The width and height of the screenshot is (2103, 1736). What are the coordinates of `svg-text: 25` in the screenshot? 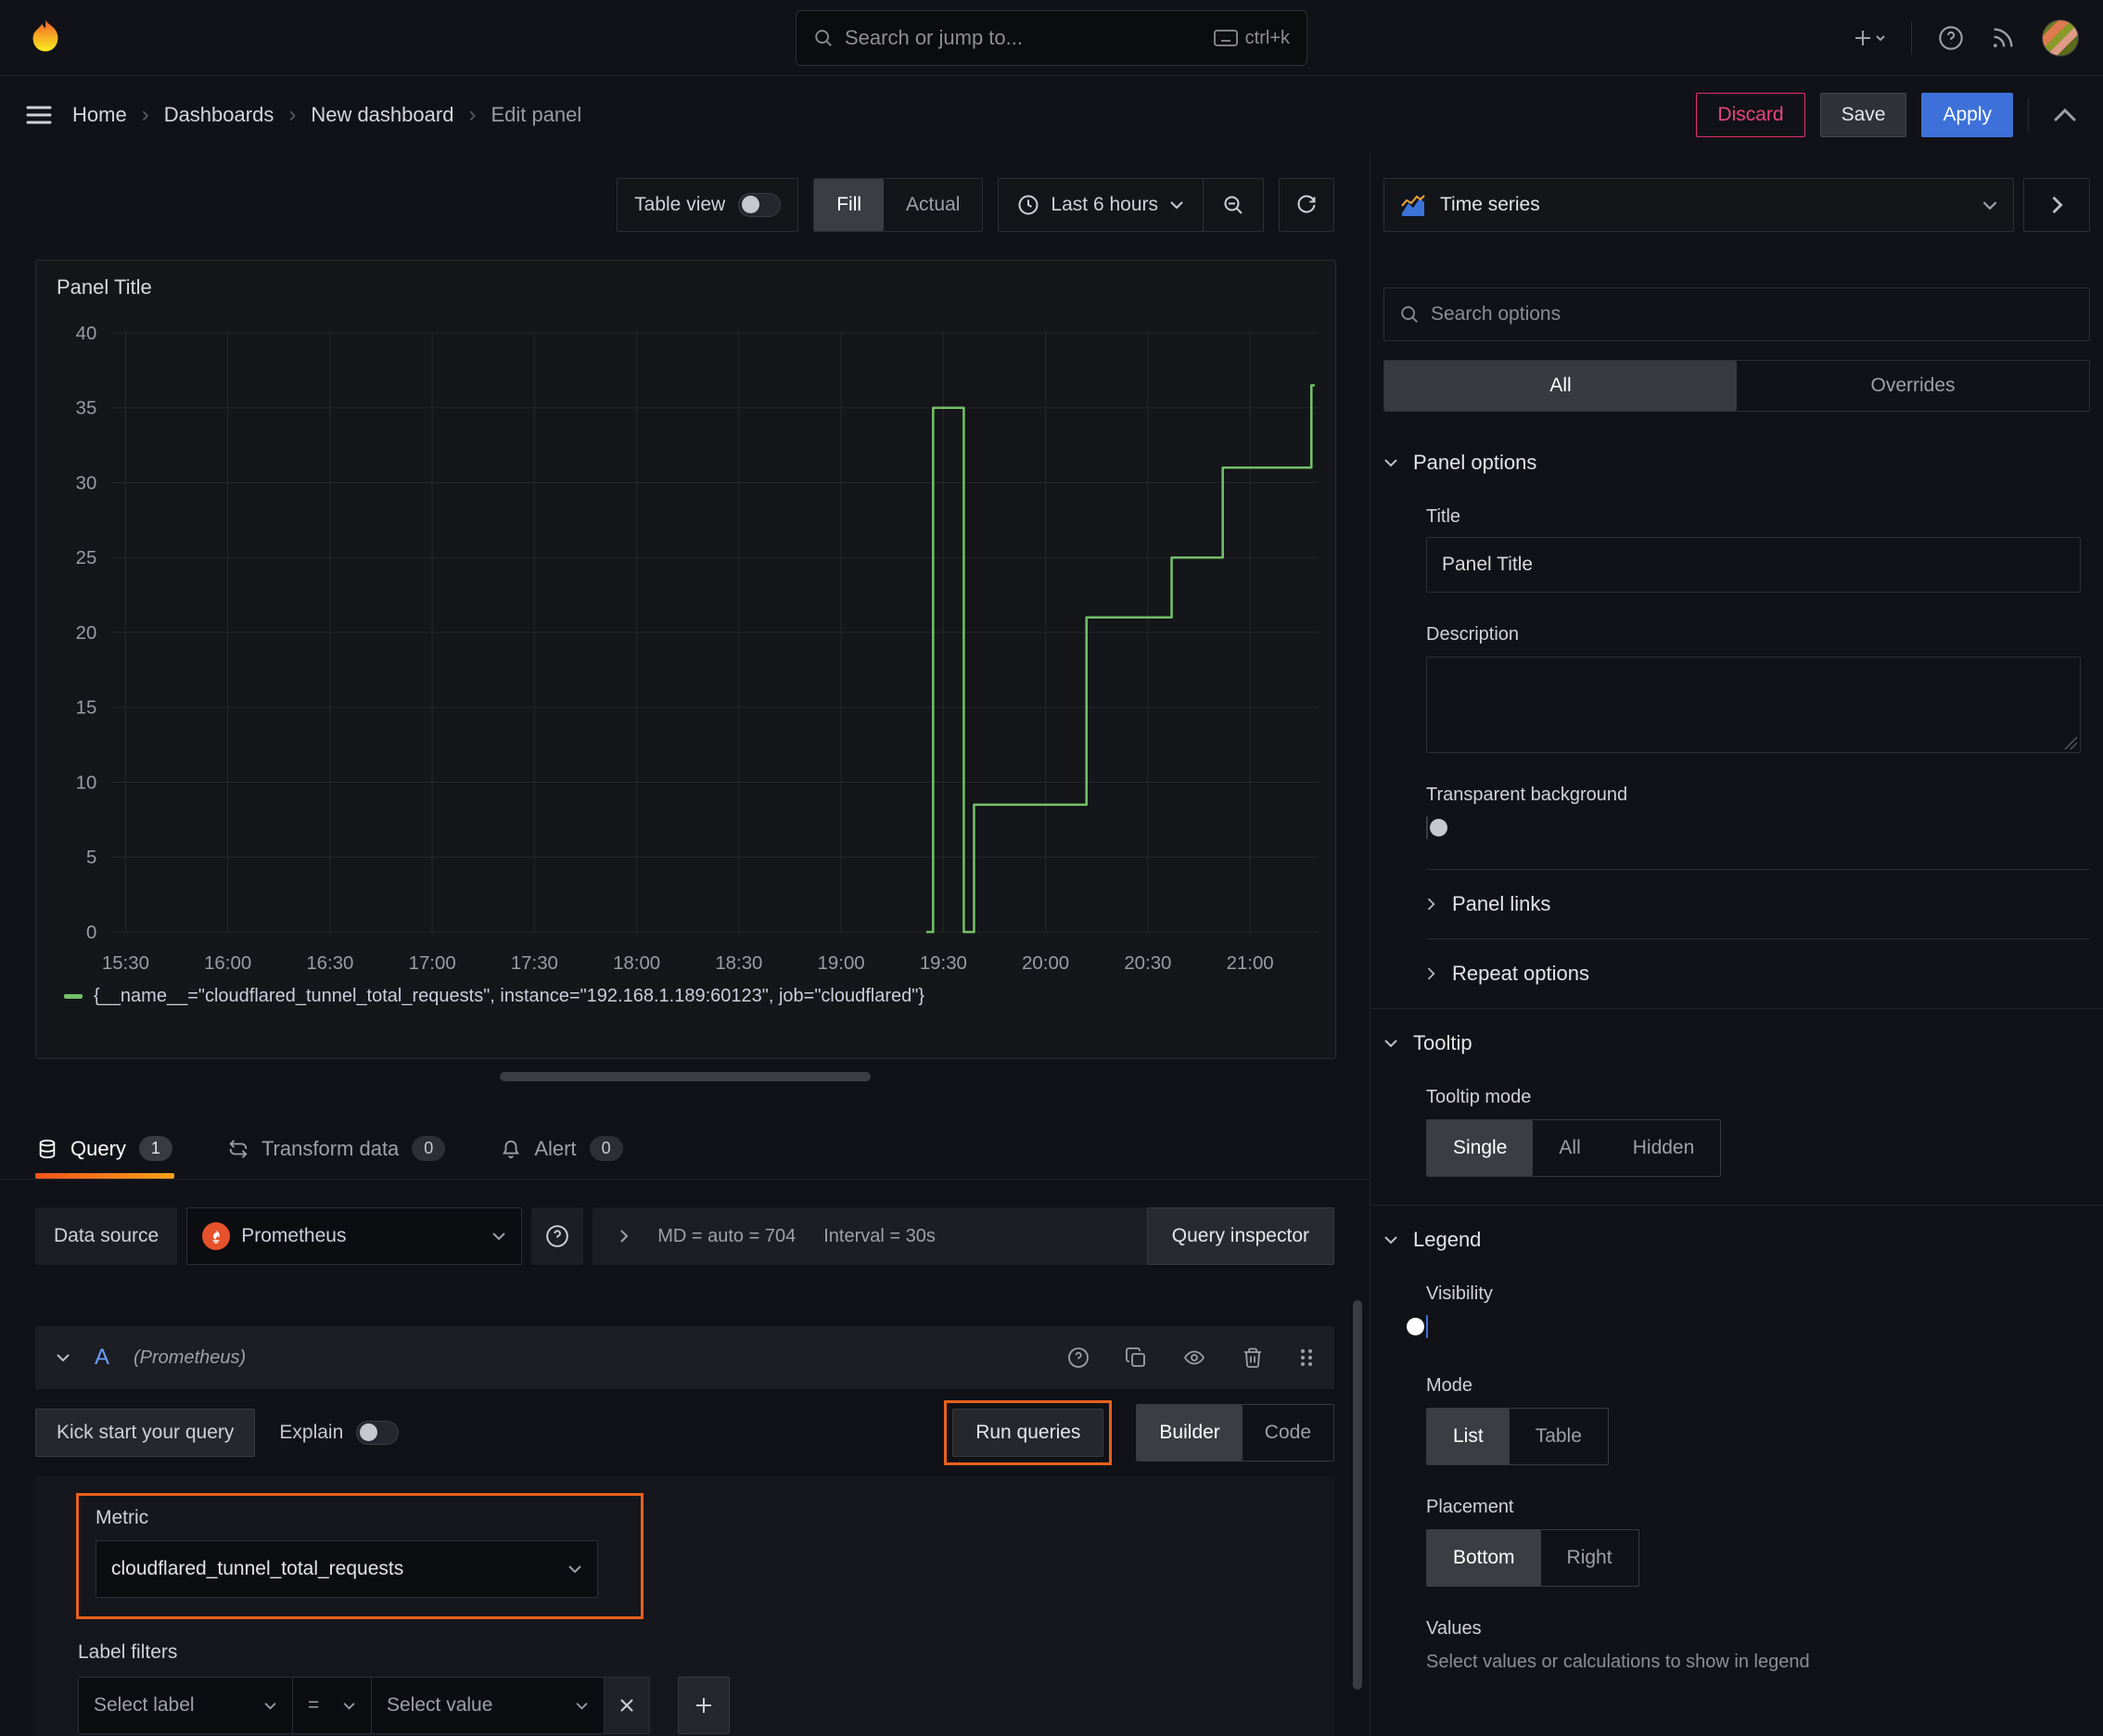 It's located at (86, 558).